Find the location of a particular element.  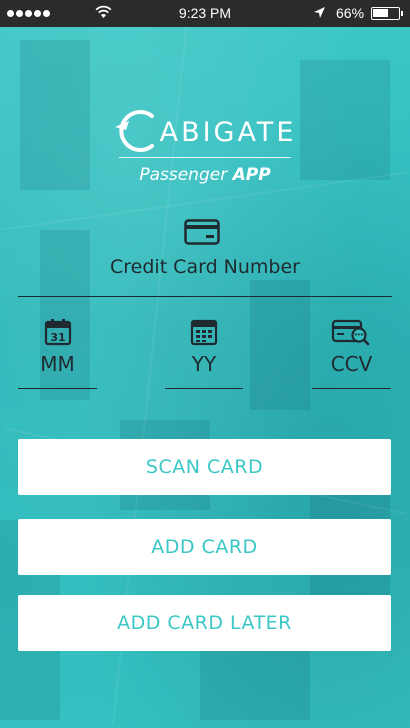

year-field: YY is located at coordinates (204, 354).